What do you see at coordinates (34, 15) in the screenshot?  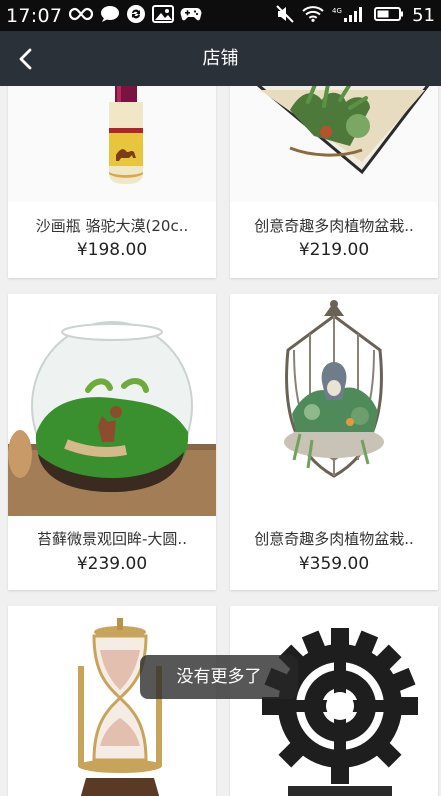 I see `status-time: 17:07` at bounding box center [34, 15].